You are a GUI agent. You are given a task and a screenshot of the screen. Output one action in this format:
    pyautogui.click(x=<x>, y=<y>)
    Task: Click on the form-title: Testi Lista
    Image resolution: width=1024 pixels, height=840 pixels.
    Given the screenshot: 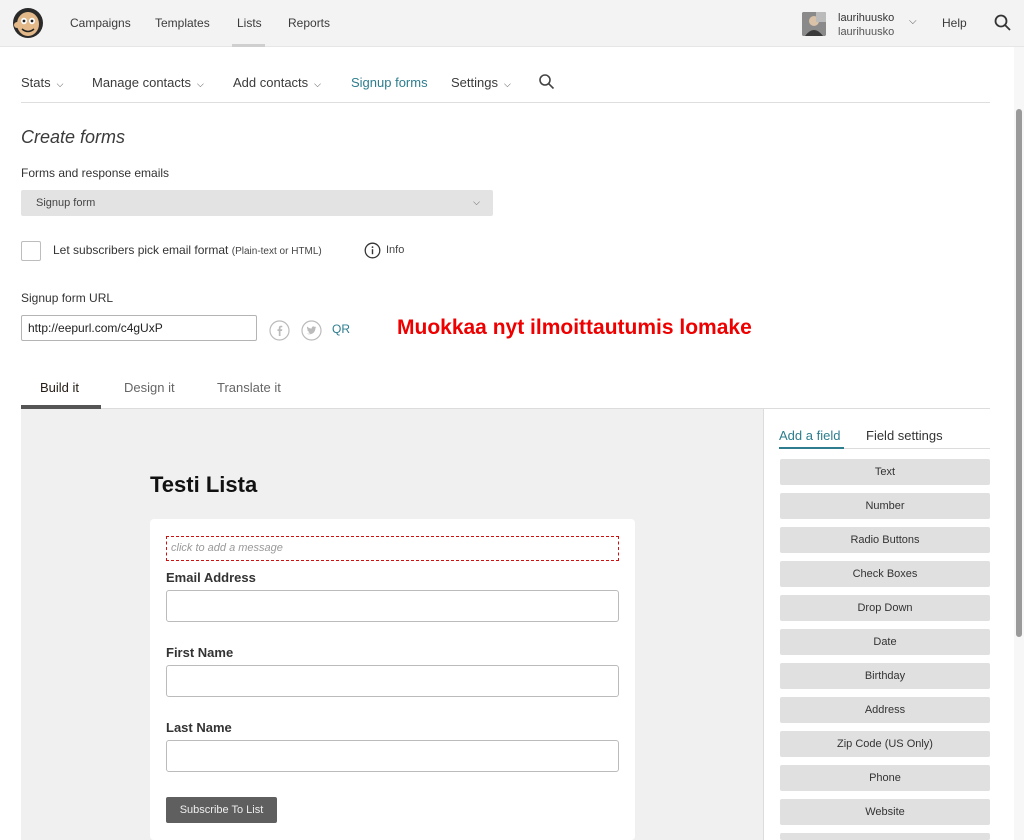 What is the action you would take?
    pyautogui.click(x=203, y=485)
    